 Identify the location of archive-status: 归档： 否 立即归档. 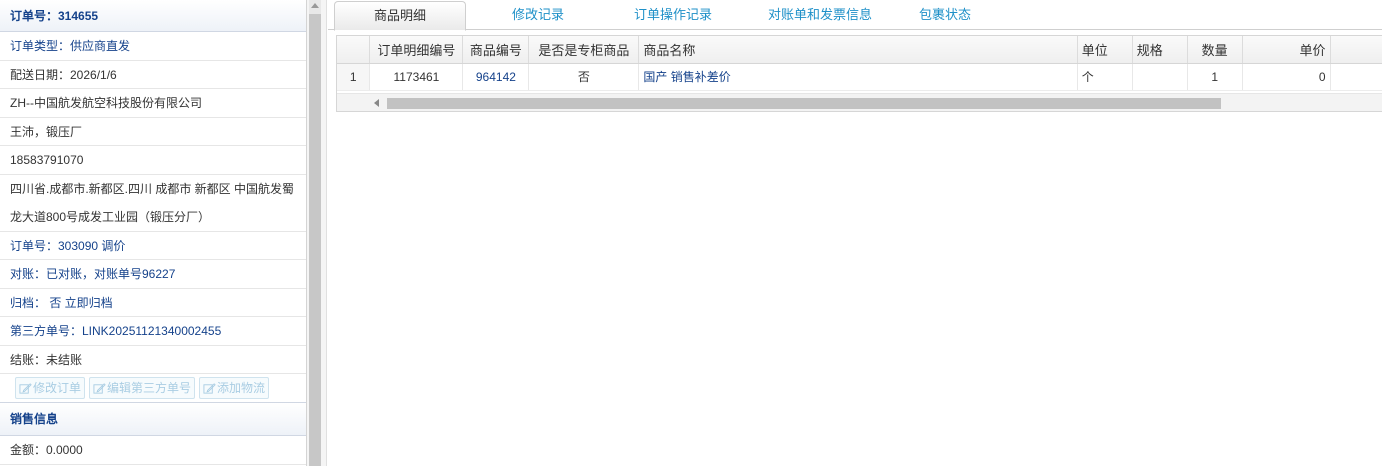
(153, 303).